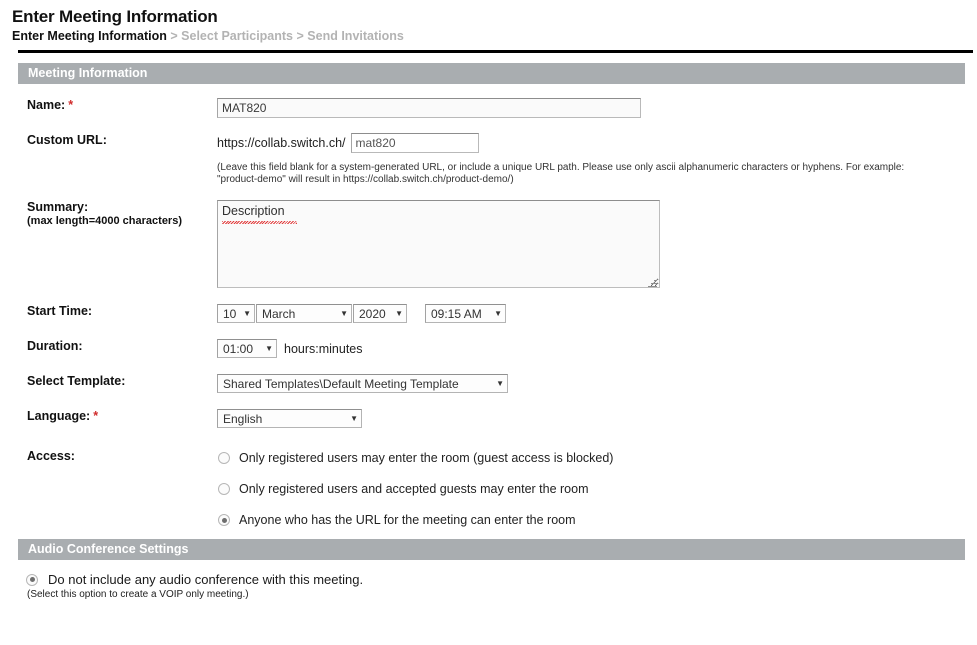 This screenshot has height=645, width=977. What do you see at coordinates (279, 313) in the screenshot?
I see `start-time-month-value: March` at bounding box center [279, 313].